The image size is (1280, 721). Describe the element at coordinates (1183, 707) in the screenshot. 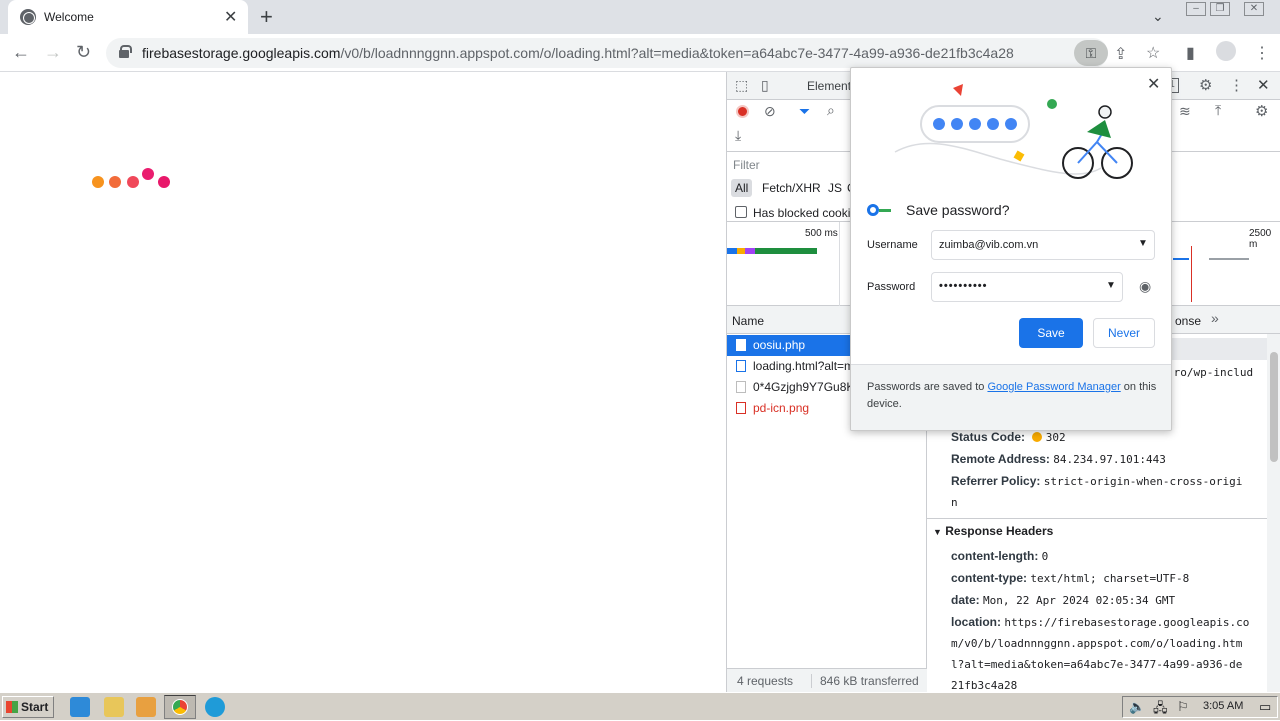

I see `flag-icon: ⚐` at that location.